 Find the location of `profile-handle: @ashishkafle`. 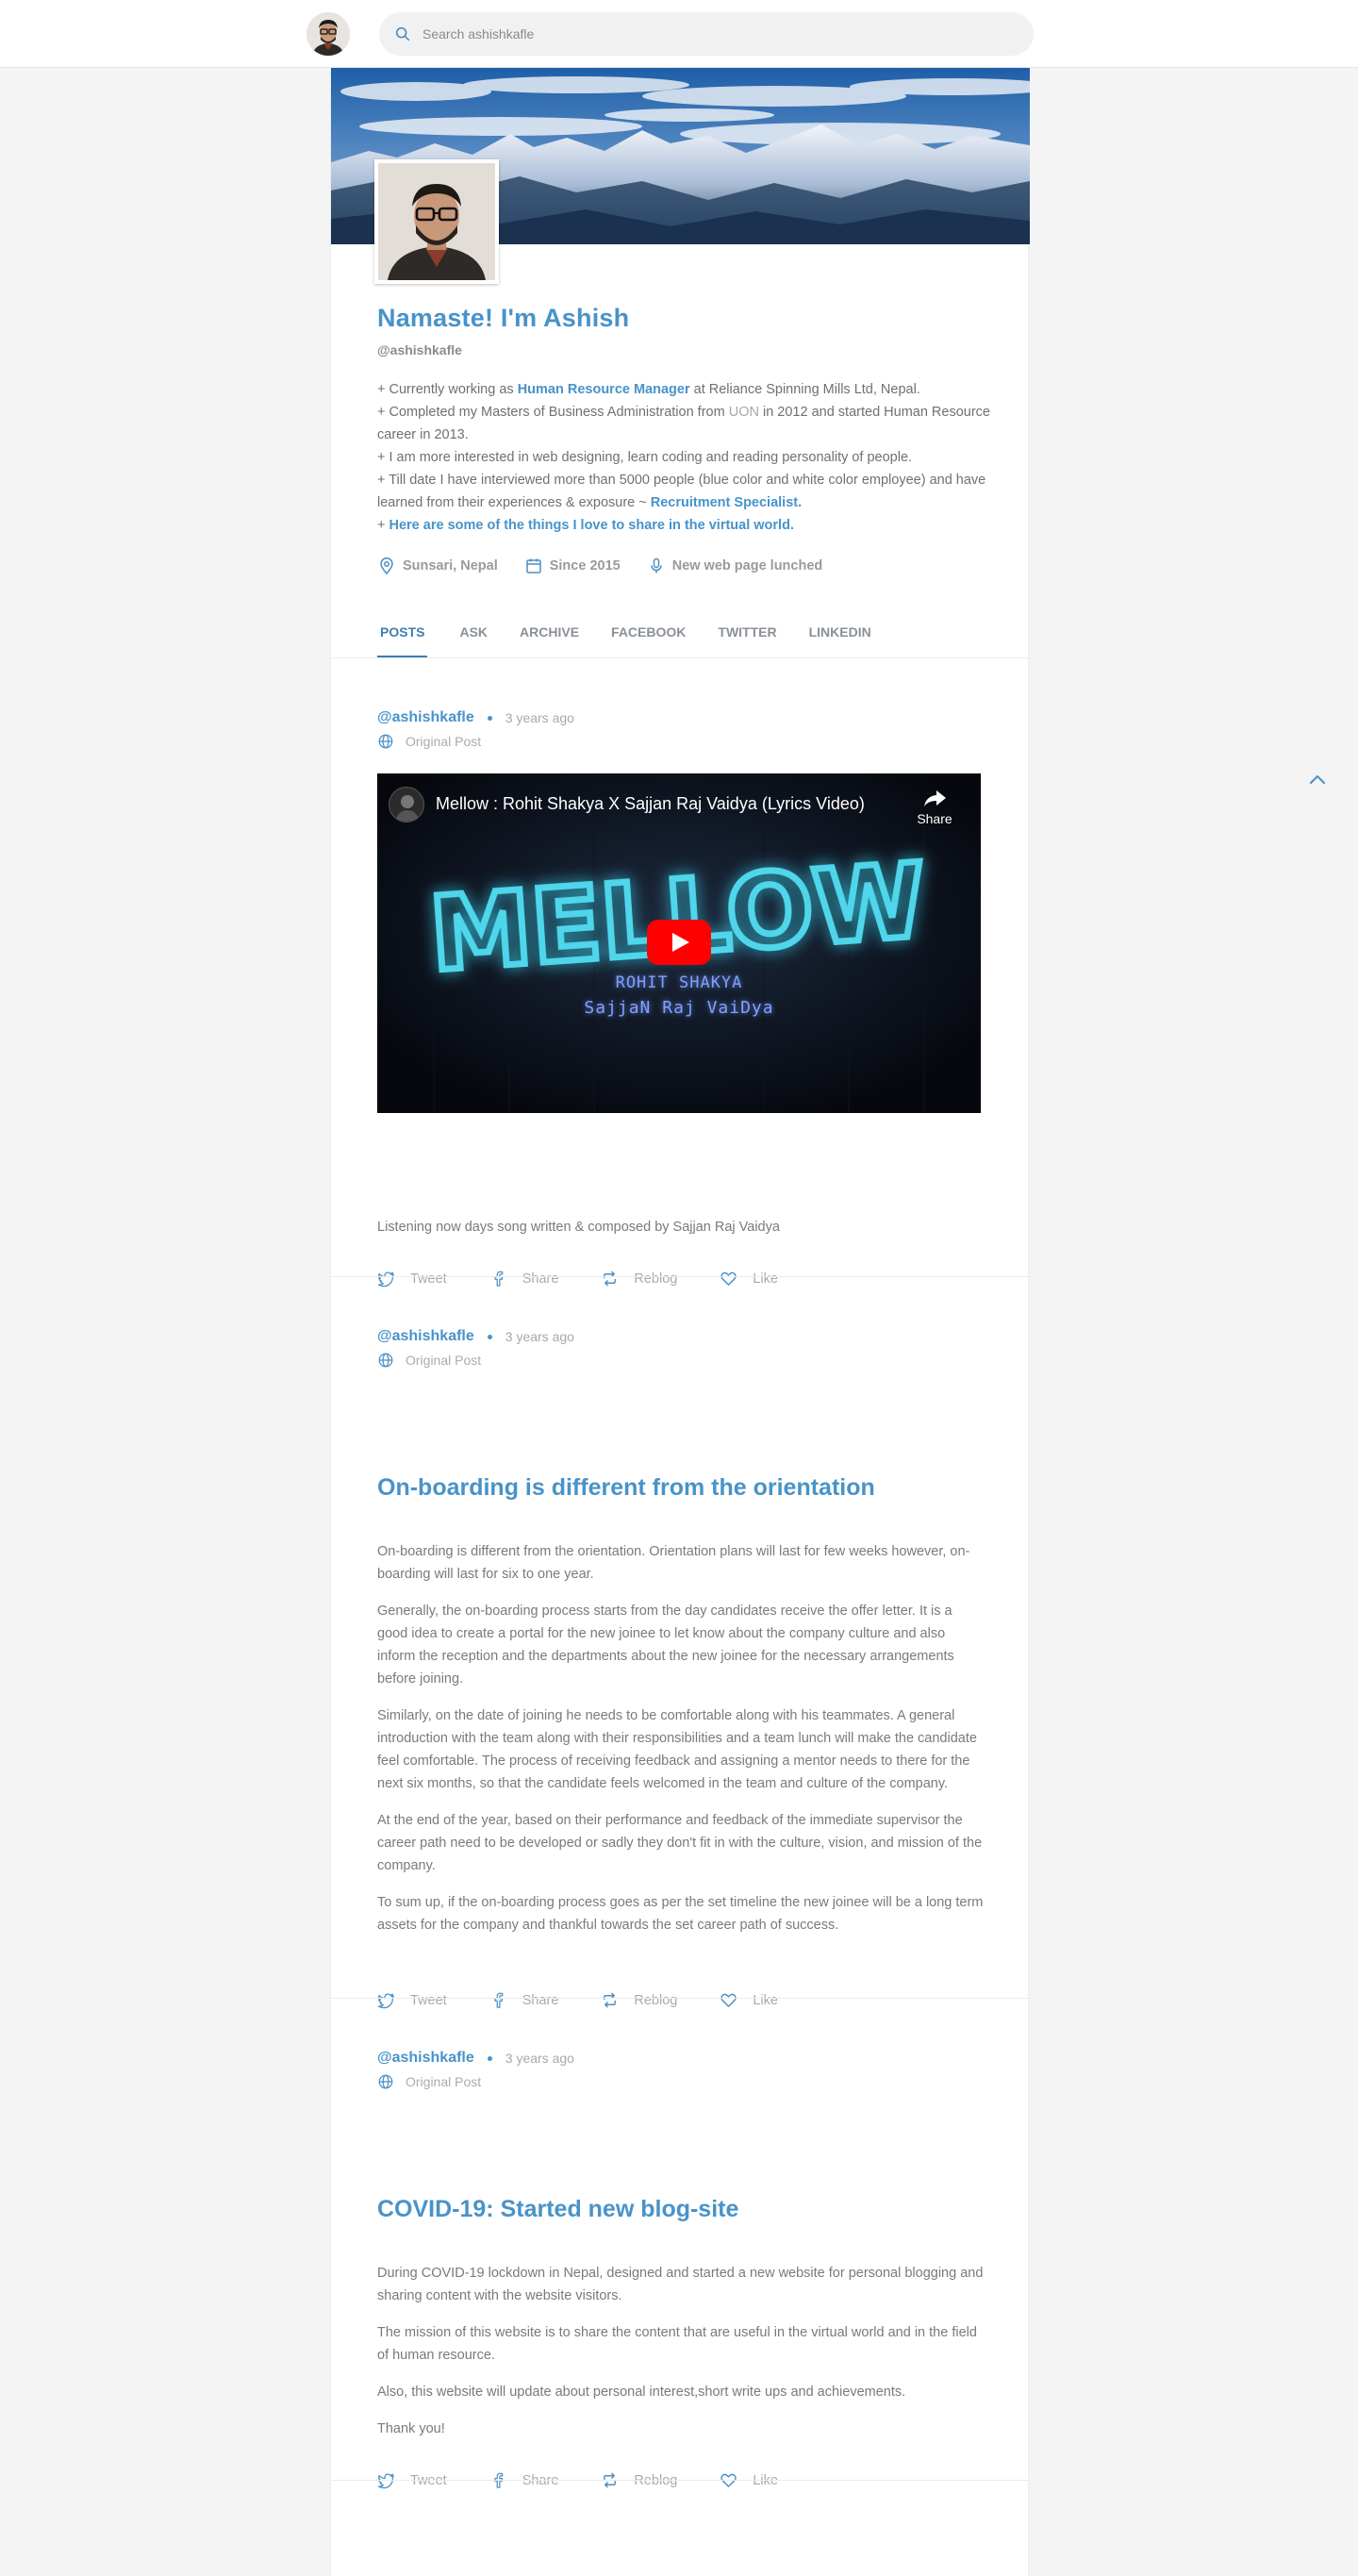

profile-handle: @ashishkafle is located at coordinates (683, 349).